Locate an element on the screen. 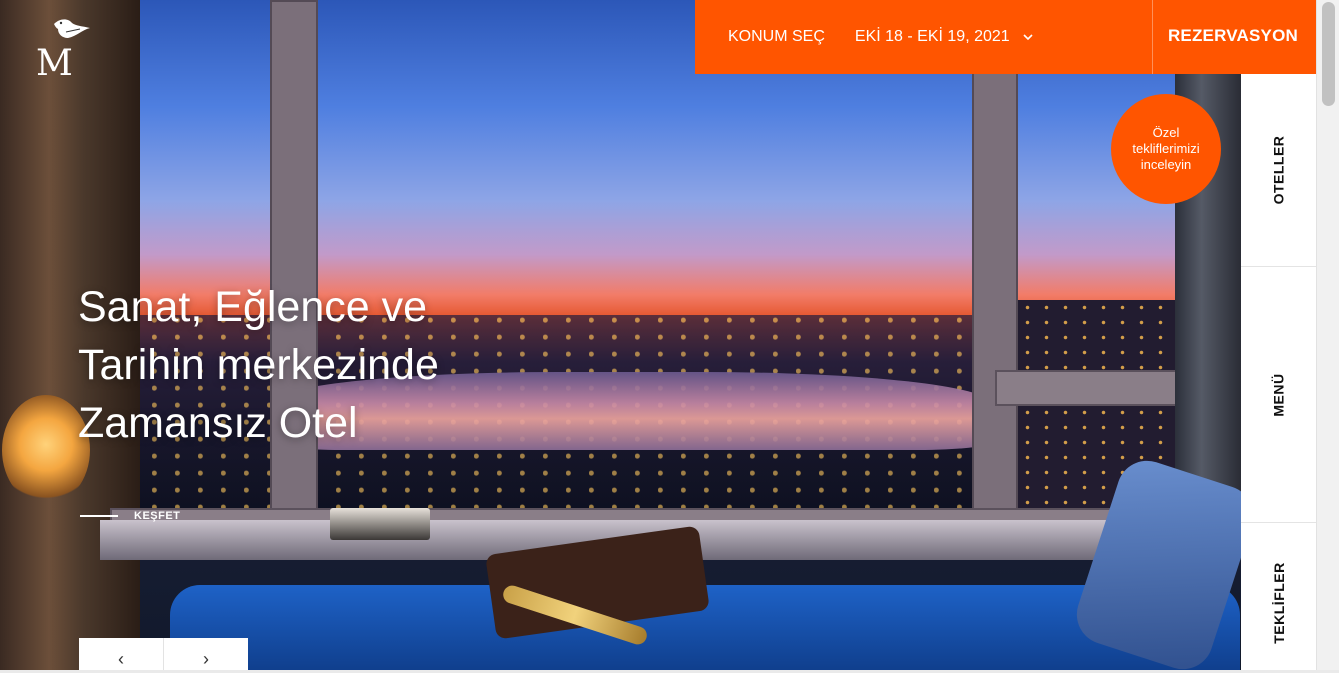 Image resolution: width=1339 pixels, height=673 pixels. special-offers-text: Özel tekliflerimizi inceleyin is located at coordinates (1166, 148).